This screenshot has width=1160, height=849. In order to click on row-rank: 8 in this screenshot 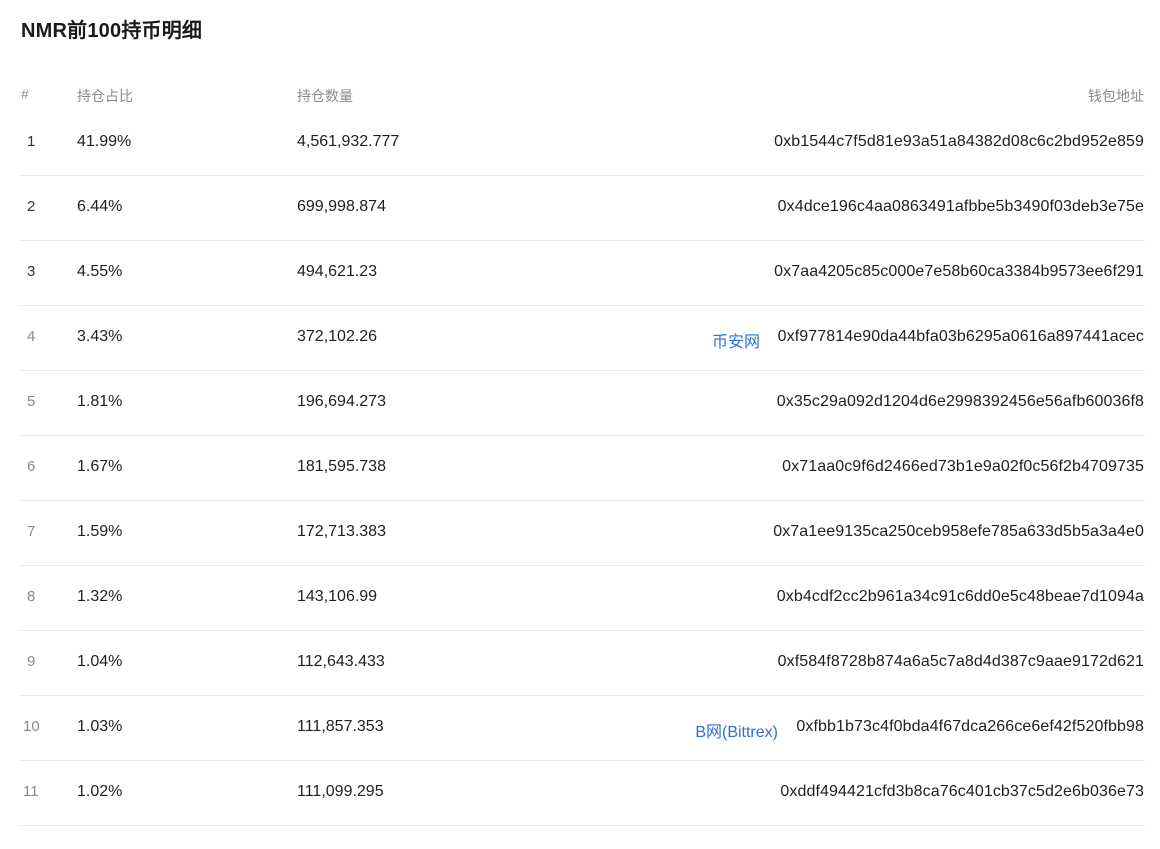, I will do `click(31, 596)`.